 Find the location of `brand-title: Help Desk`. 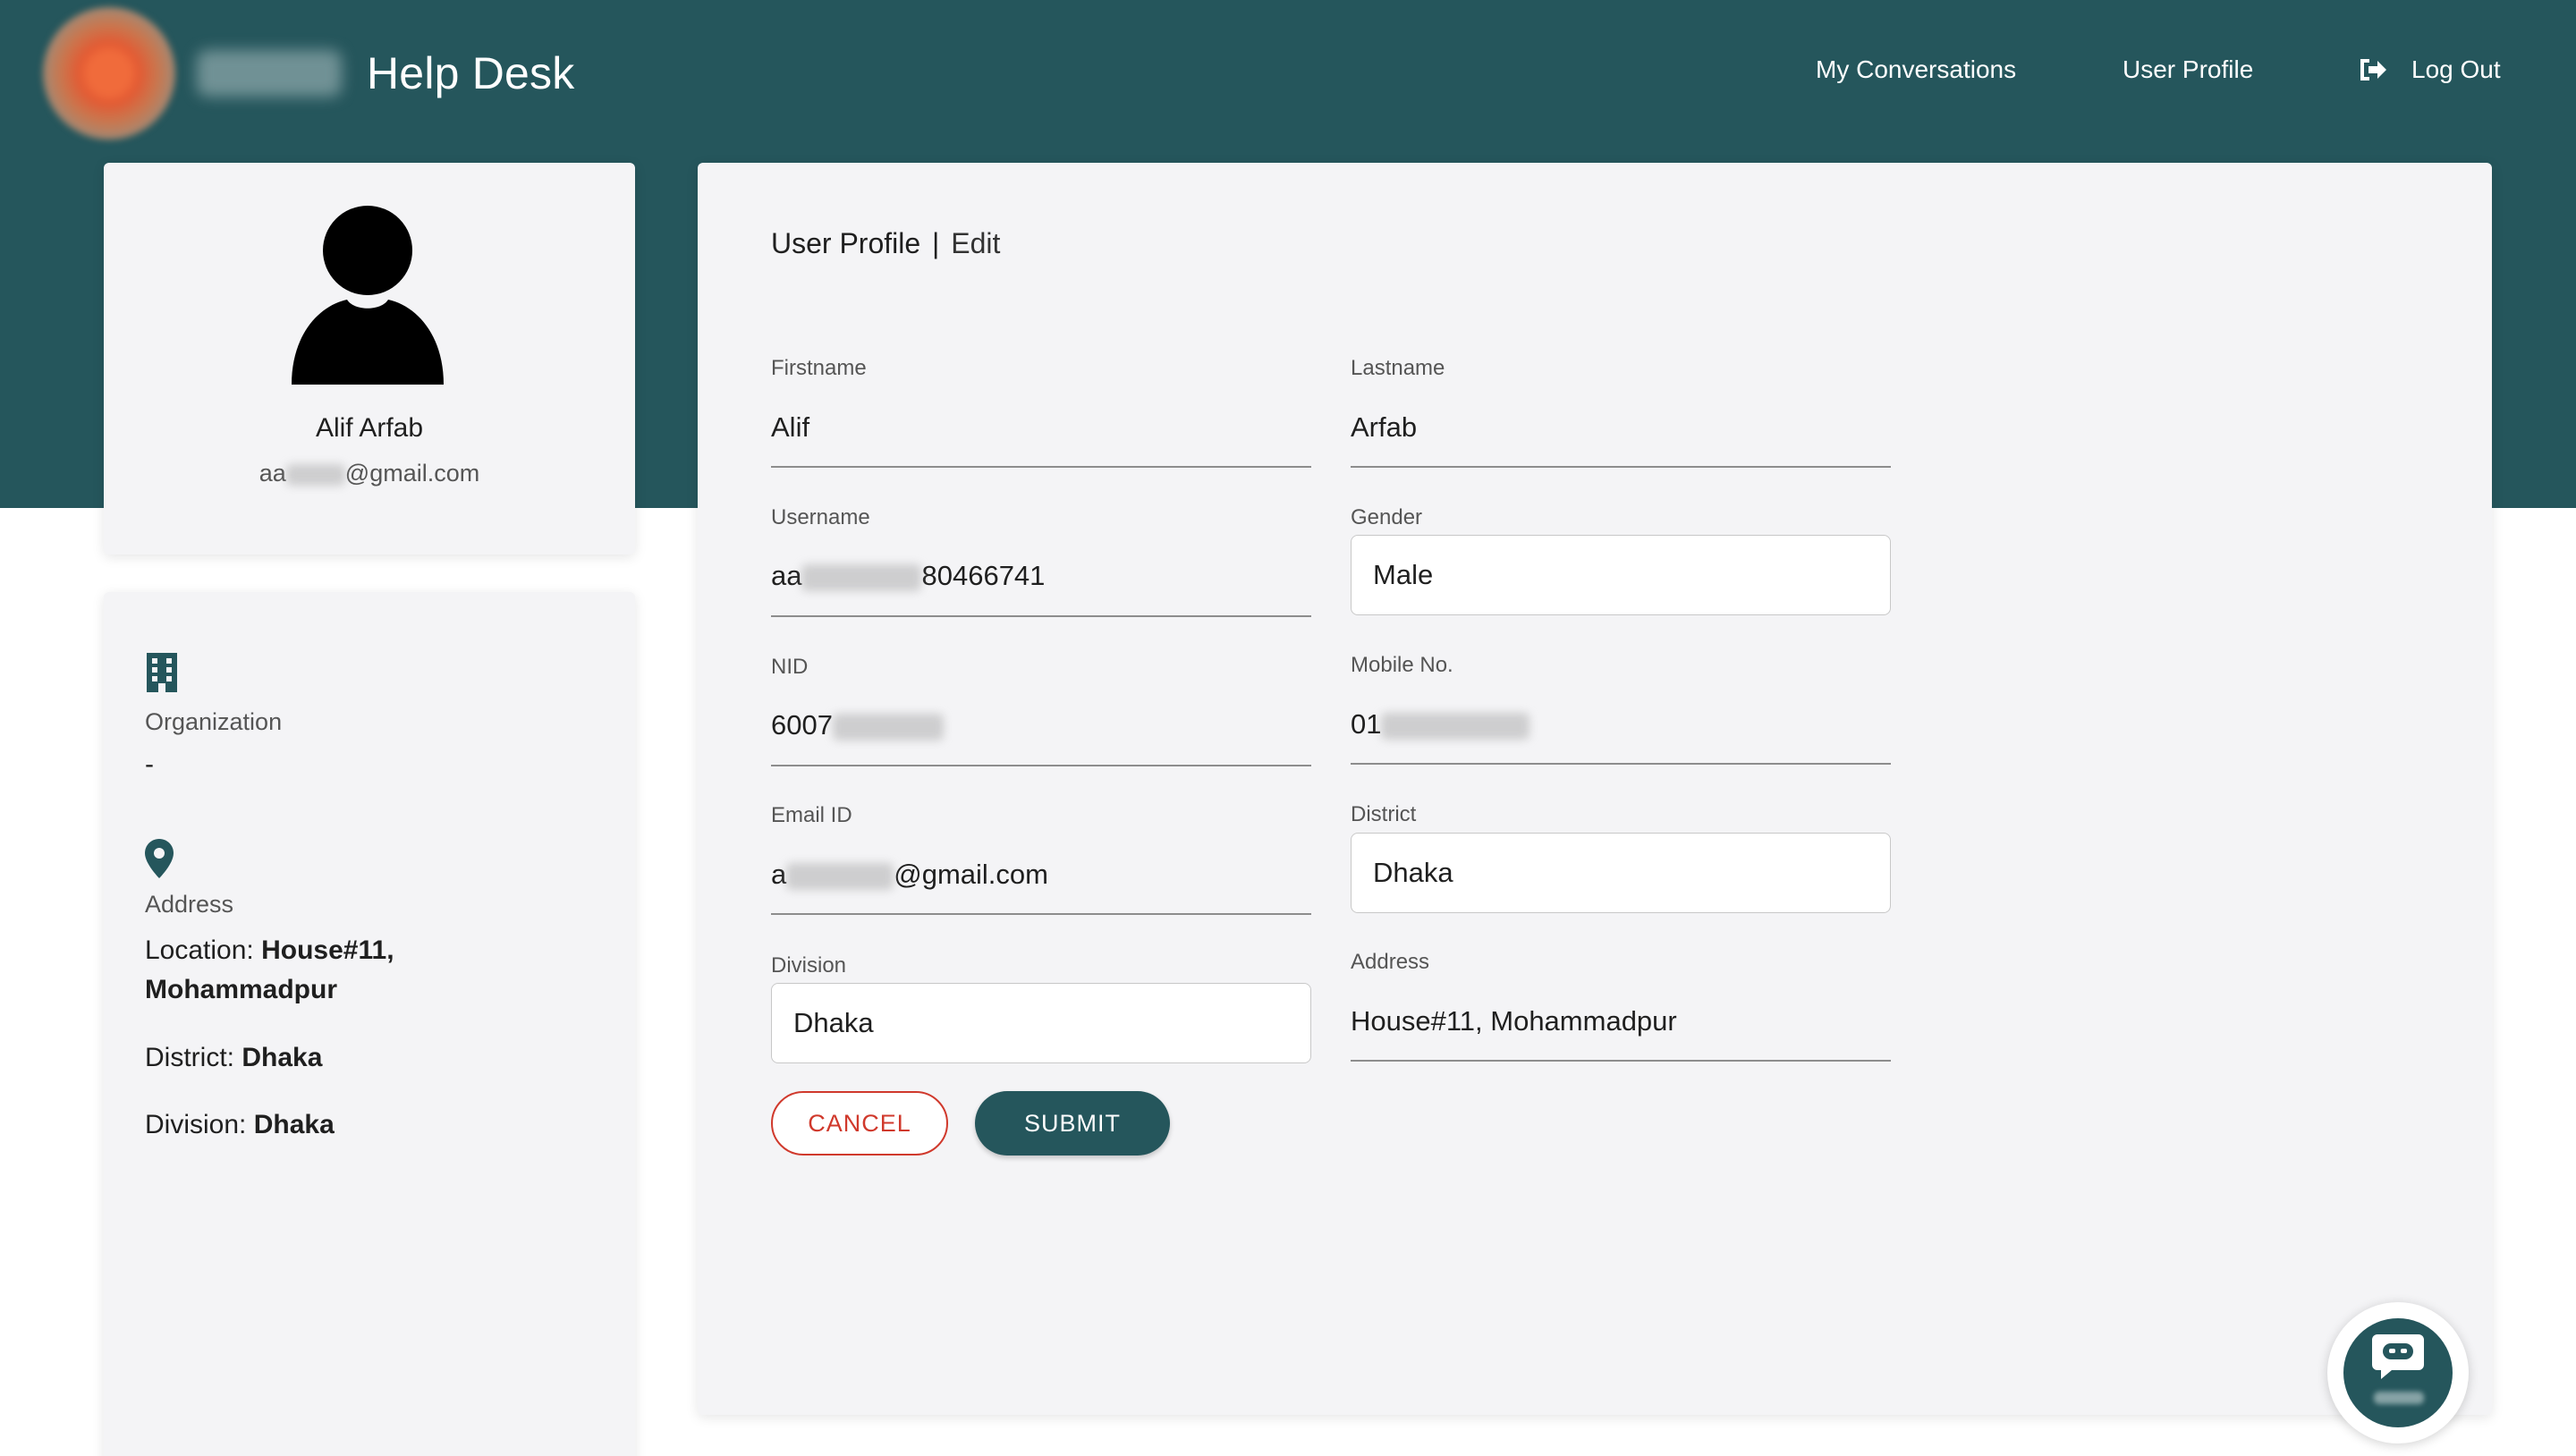

brand-title: Help Desk is located at coordinates (471, 73).